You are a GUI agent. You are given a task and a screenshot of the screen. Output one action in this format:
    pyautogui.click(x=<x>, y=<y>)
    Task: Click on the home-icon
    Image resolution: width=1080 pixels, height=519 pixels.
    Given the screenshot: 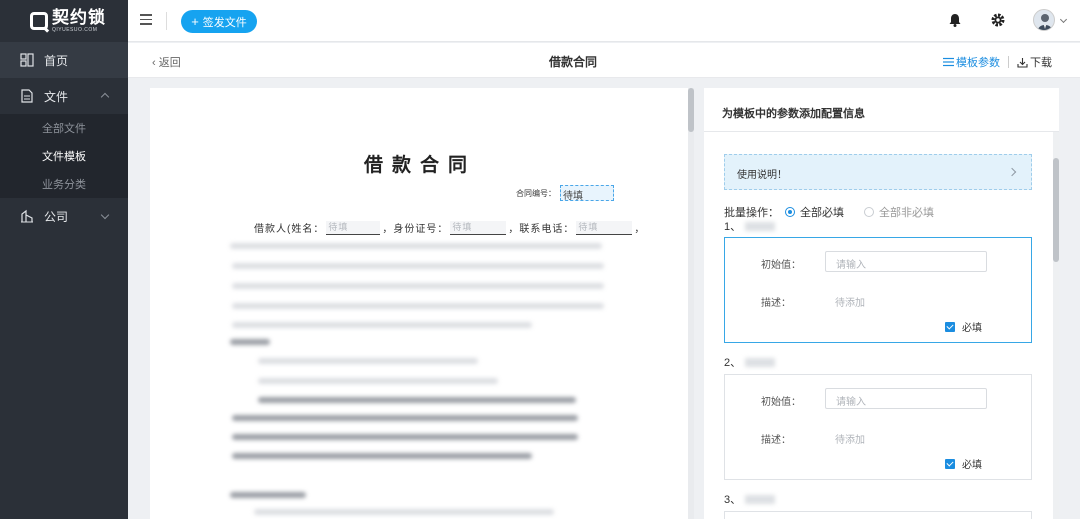 What is the action you would take?
    pyautogui.click(x=27, y=60)
    